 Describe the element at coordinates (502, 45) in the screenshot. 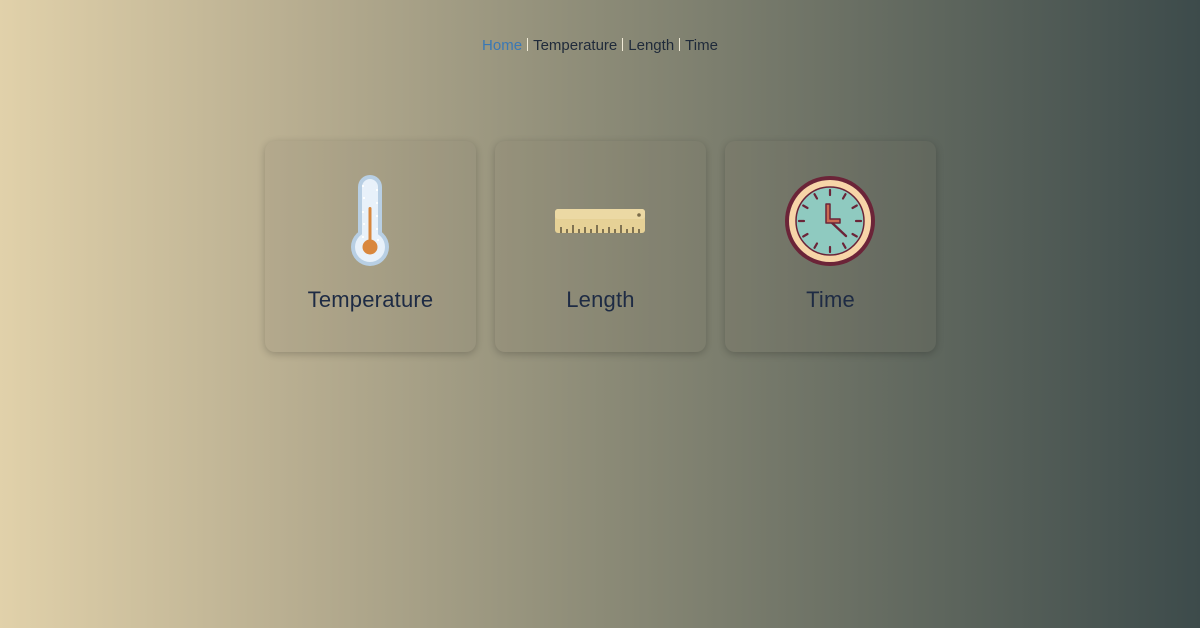

I see `nav-link-home: Home` at that location.